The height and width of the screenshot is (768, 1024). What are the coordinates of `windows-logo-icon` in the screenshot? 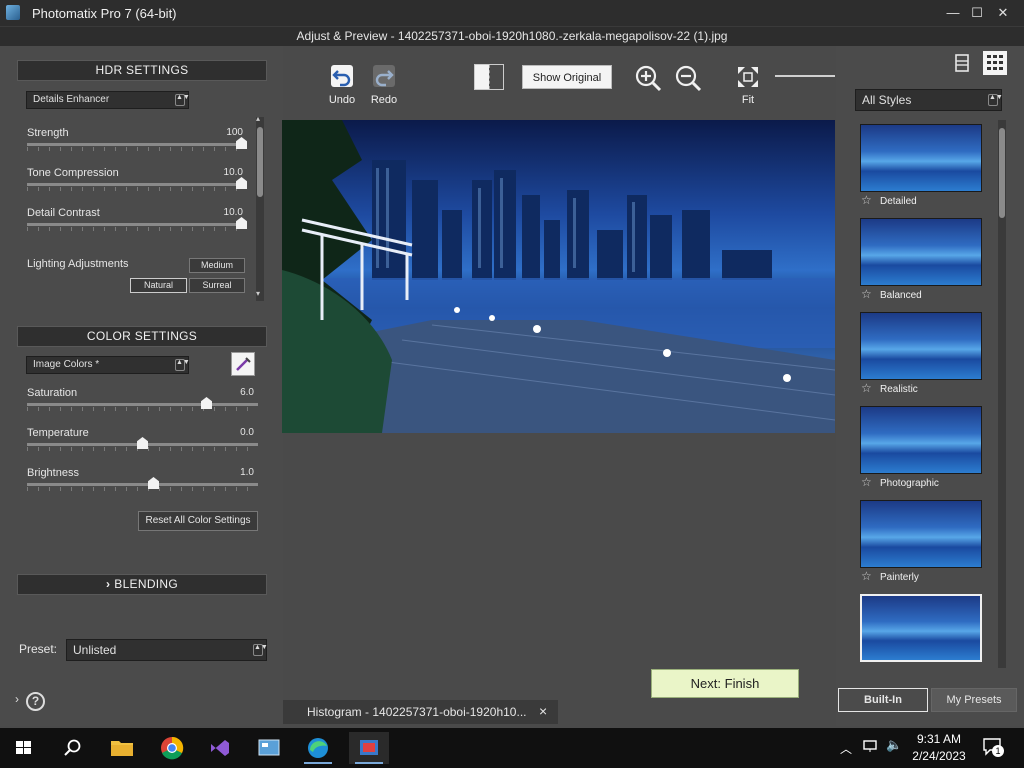 It's located at (23, 747).